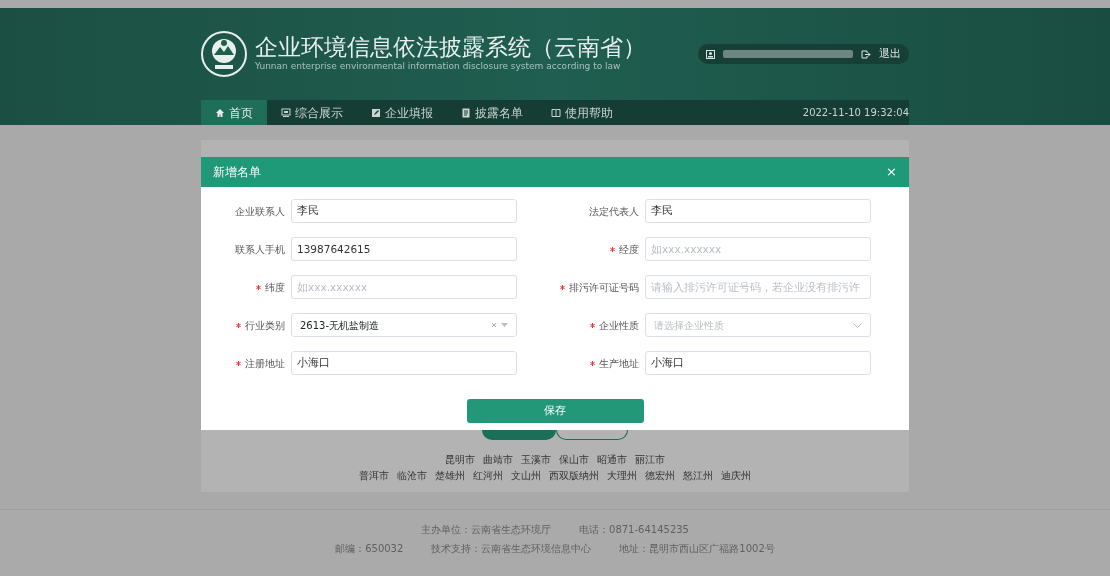  Describe the element at coordinates (582, 112) in the screenshot. I see `nav-tab: 使用帮助` at that location.